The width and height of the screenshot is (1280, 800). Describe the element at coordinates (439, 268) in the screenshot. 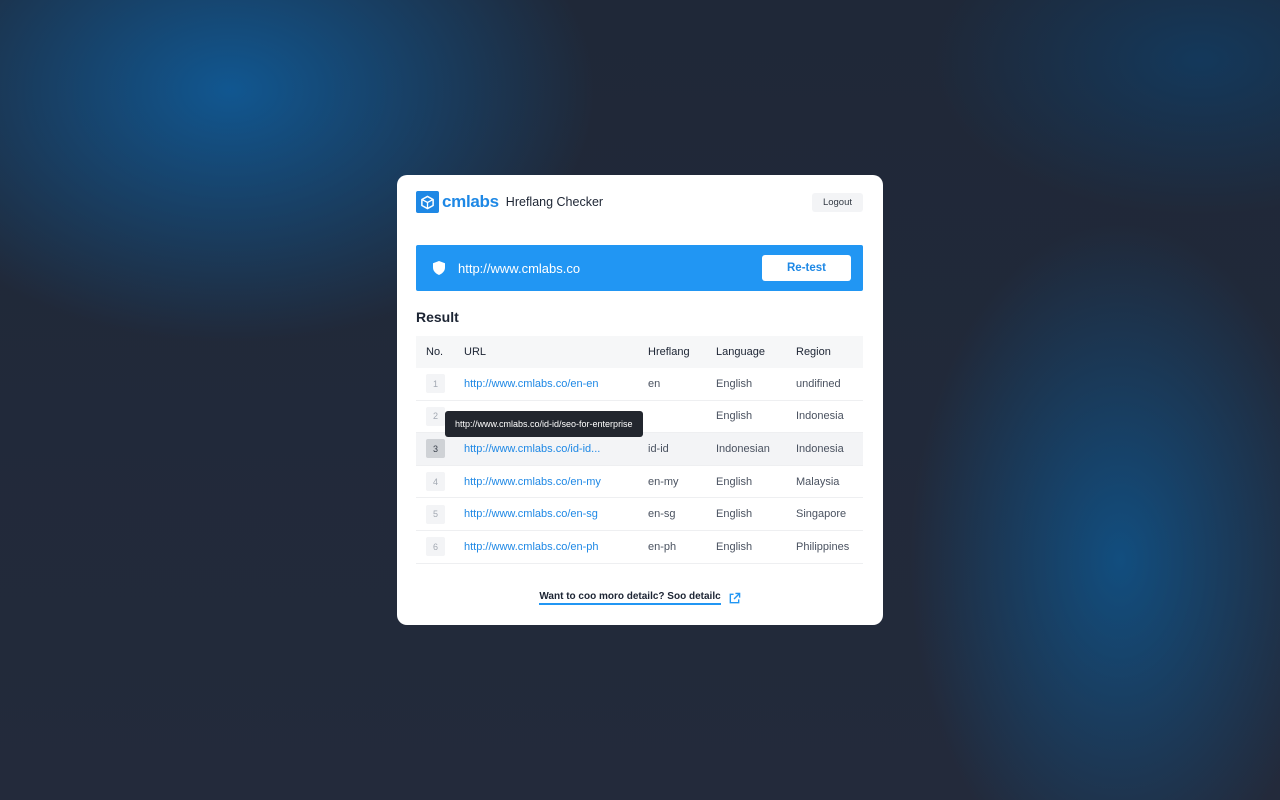

I see `shield-icon` at that location.